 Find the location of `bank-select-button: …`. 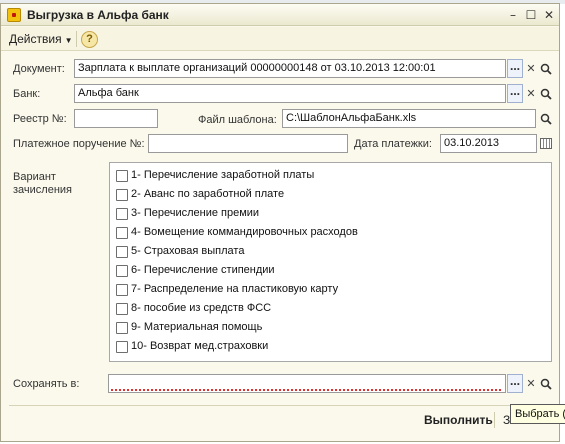

bank-select-button: … is located at coordinates (515, 93).